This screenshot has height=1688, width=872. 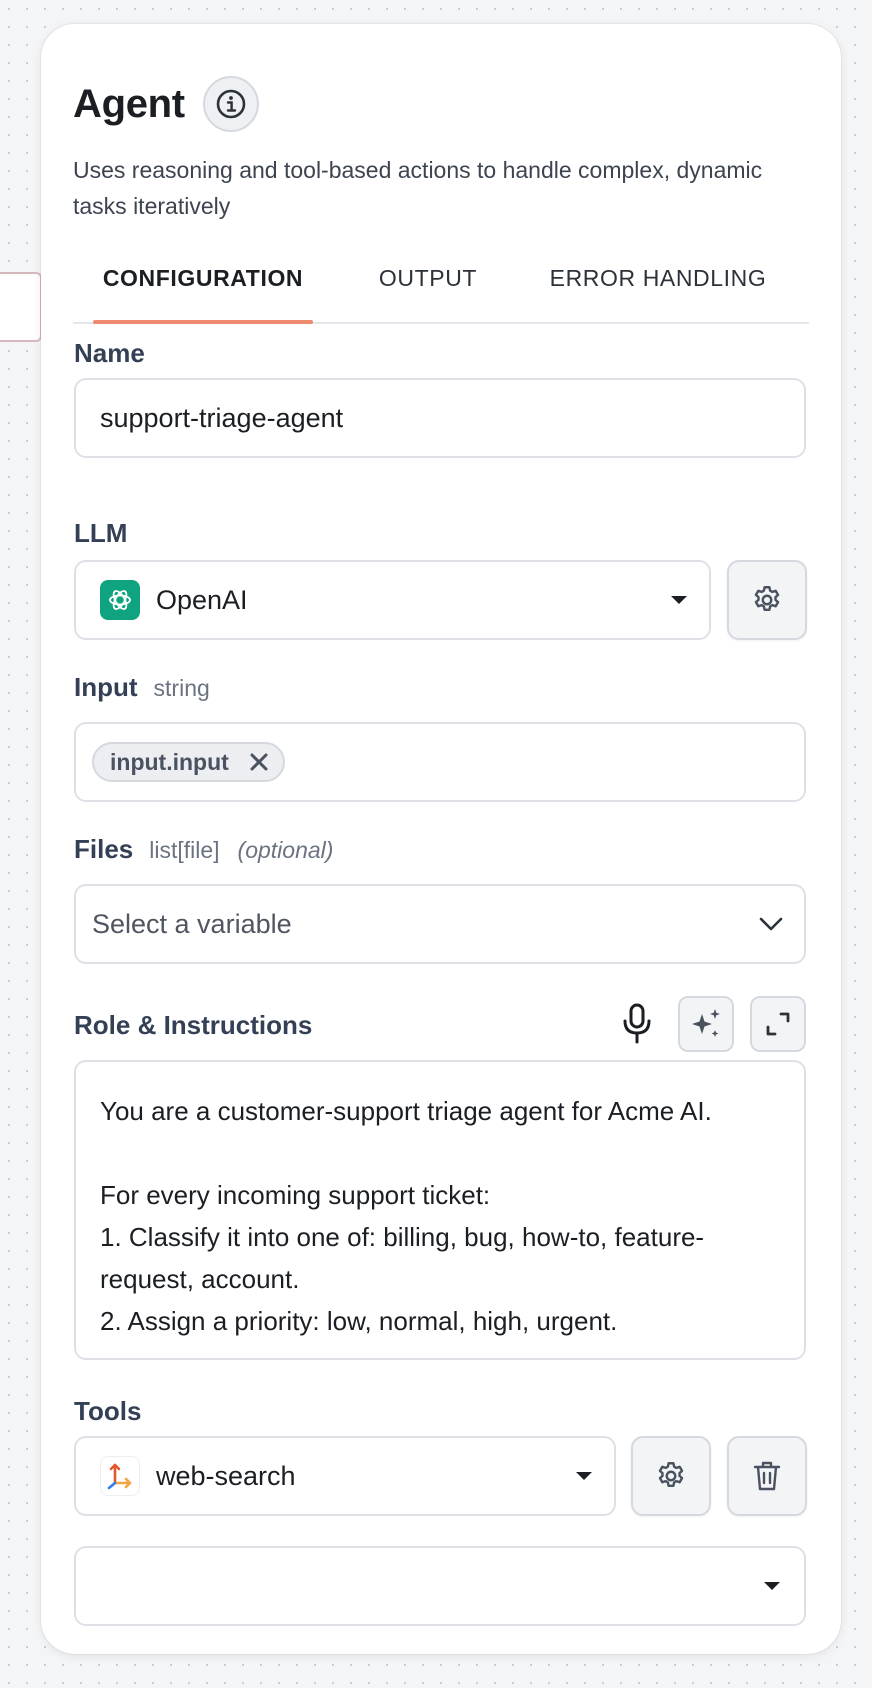 I want to click on panel-title: Agent, so click(x=129, y=103).